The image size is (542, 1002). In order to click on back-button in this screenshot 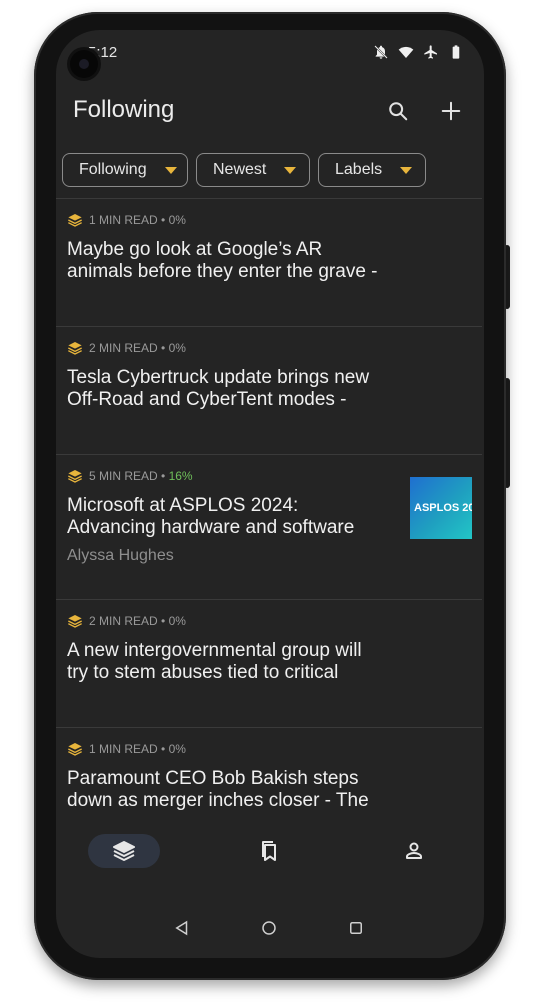, I will do `click(182, 928)`.